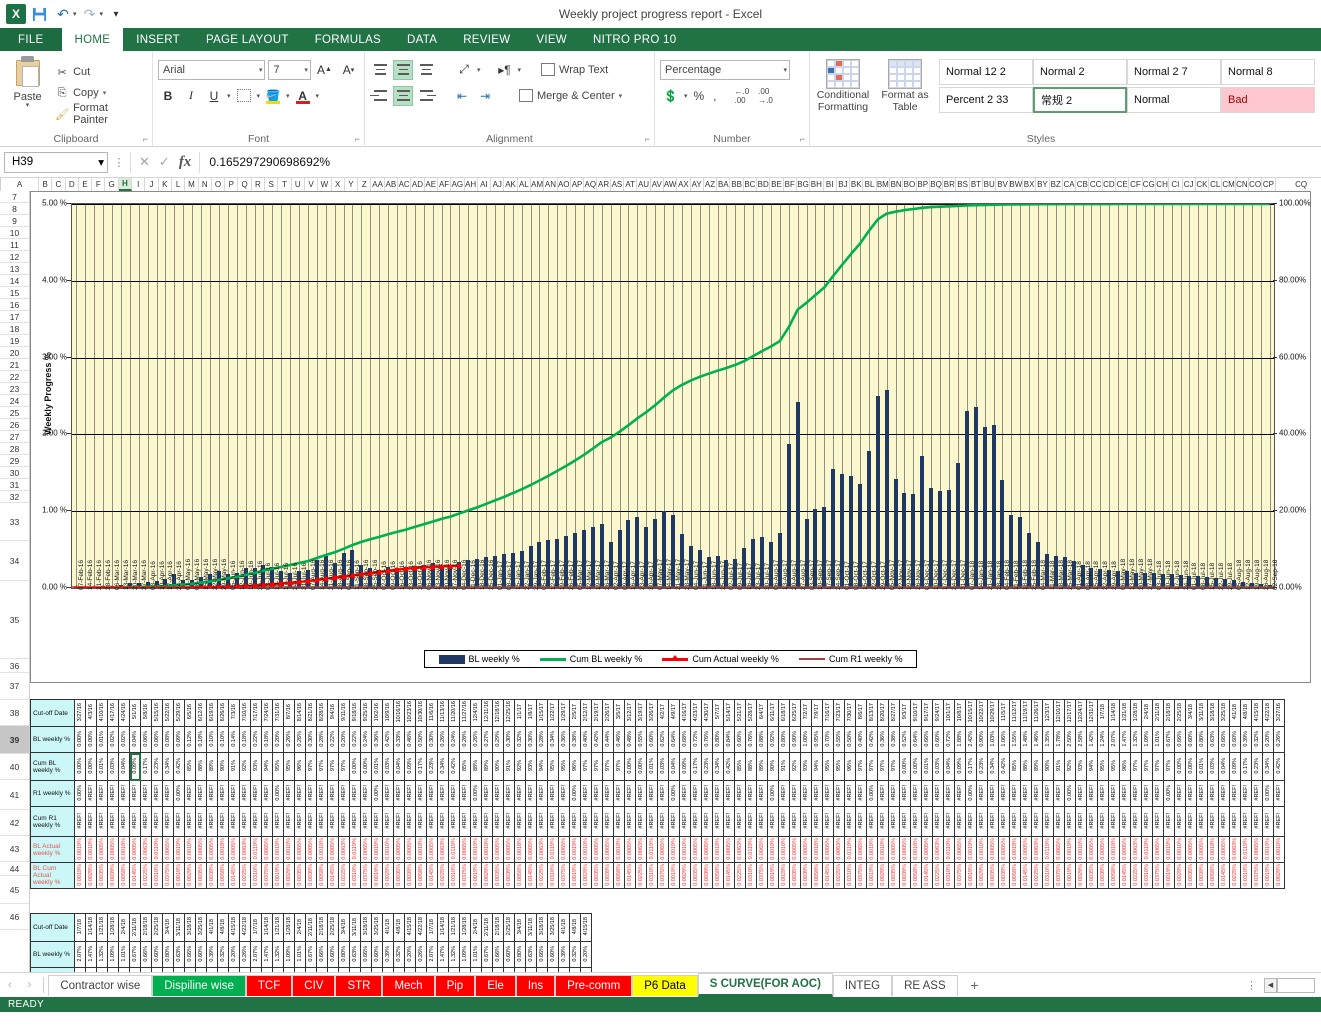 Image resolution: width=1321 pixels, height=1027 pixels. Describe the element at coordinates (597, 875) in the screenshot. I see `table-cell: 0.0035%` at that location.